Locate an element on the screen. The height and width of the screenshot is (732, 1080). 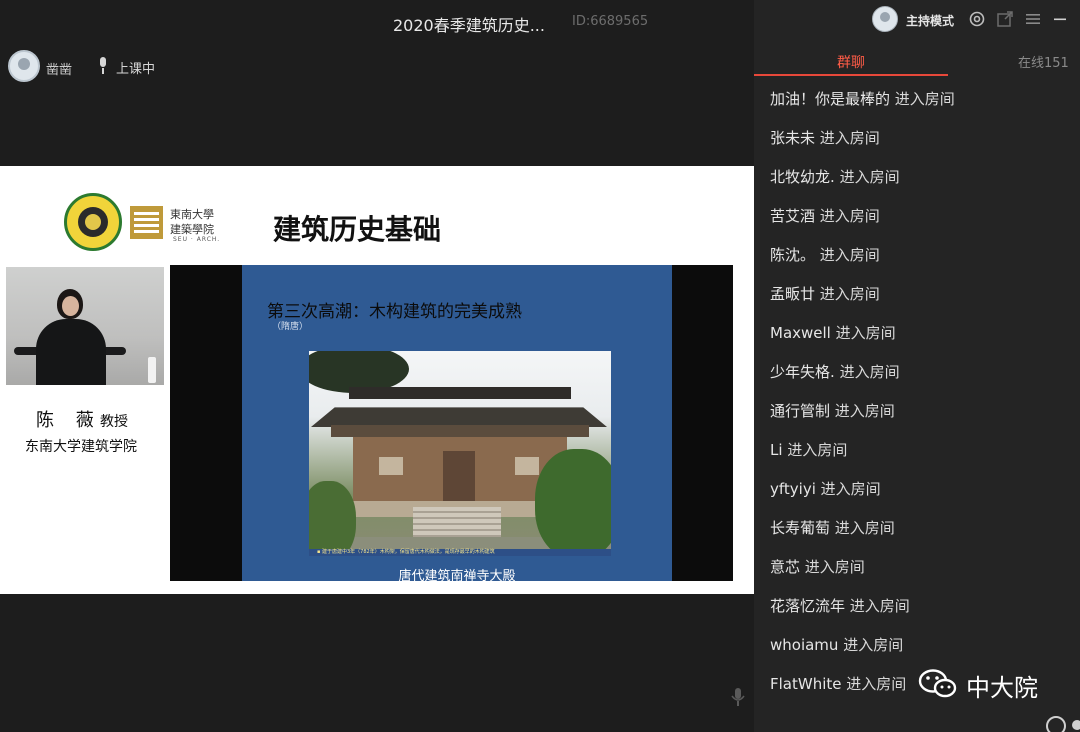
chat-username: 张未未 is located at coordinates (793, 138).